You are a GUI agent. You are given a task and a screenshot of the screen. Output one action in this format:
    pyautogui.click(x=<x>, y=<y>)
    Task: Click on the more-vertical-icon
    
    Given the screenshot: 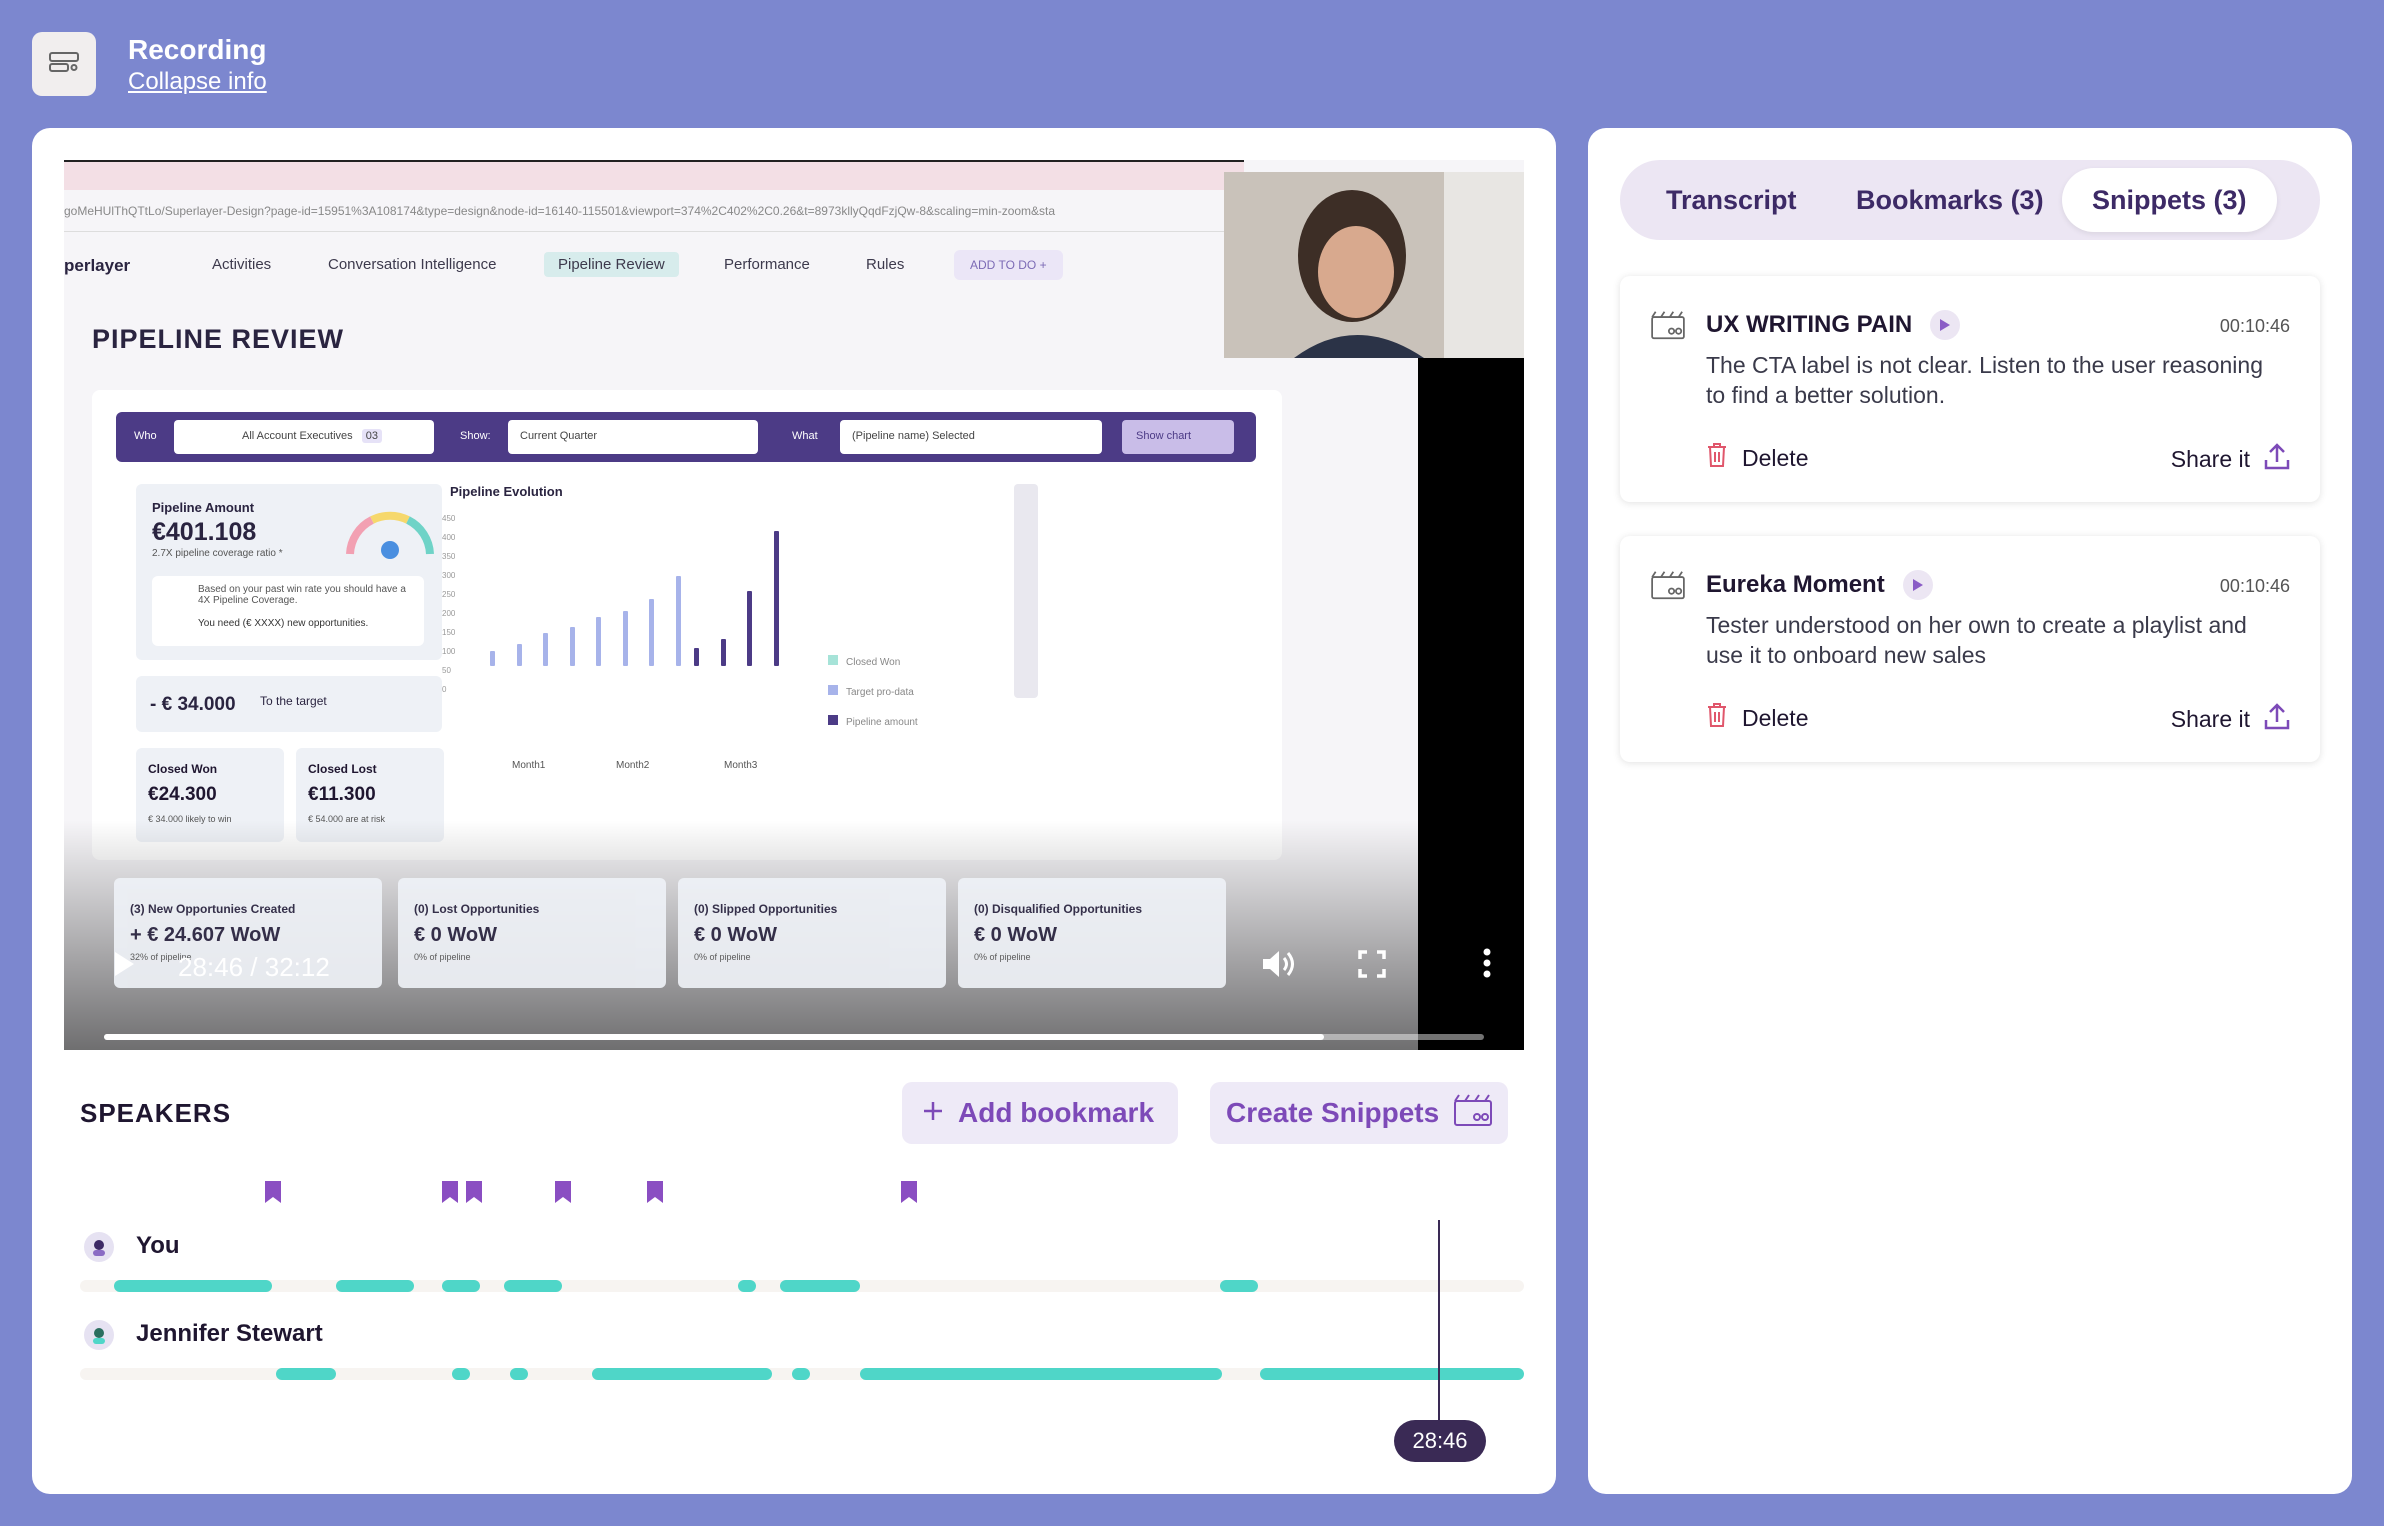 What is the action you would take?
    pyautogui.click(x=1487, y=963)
    